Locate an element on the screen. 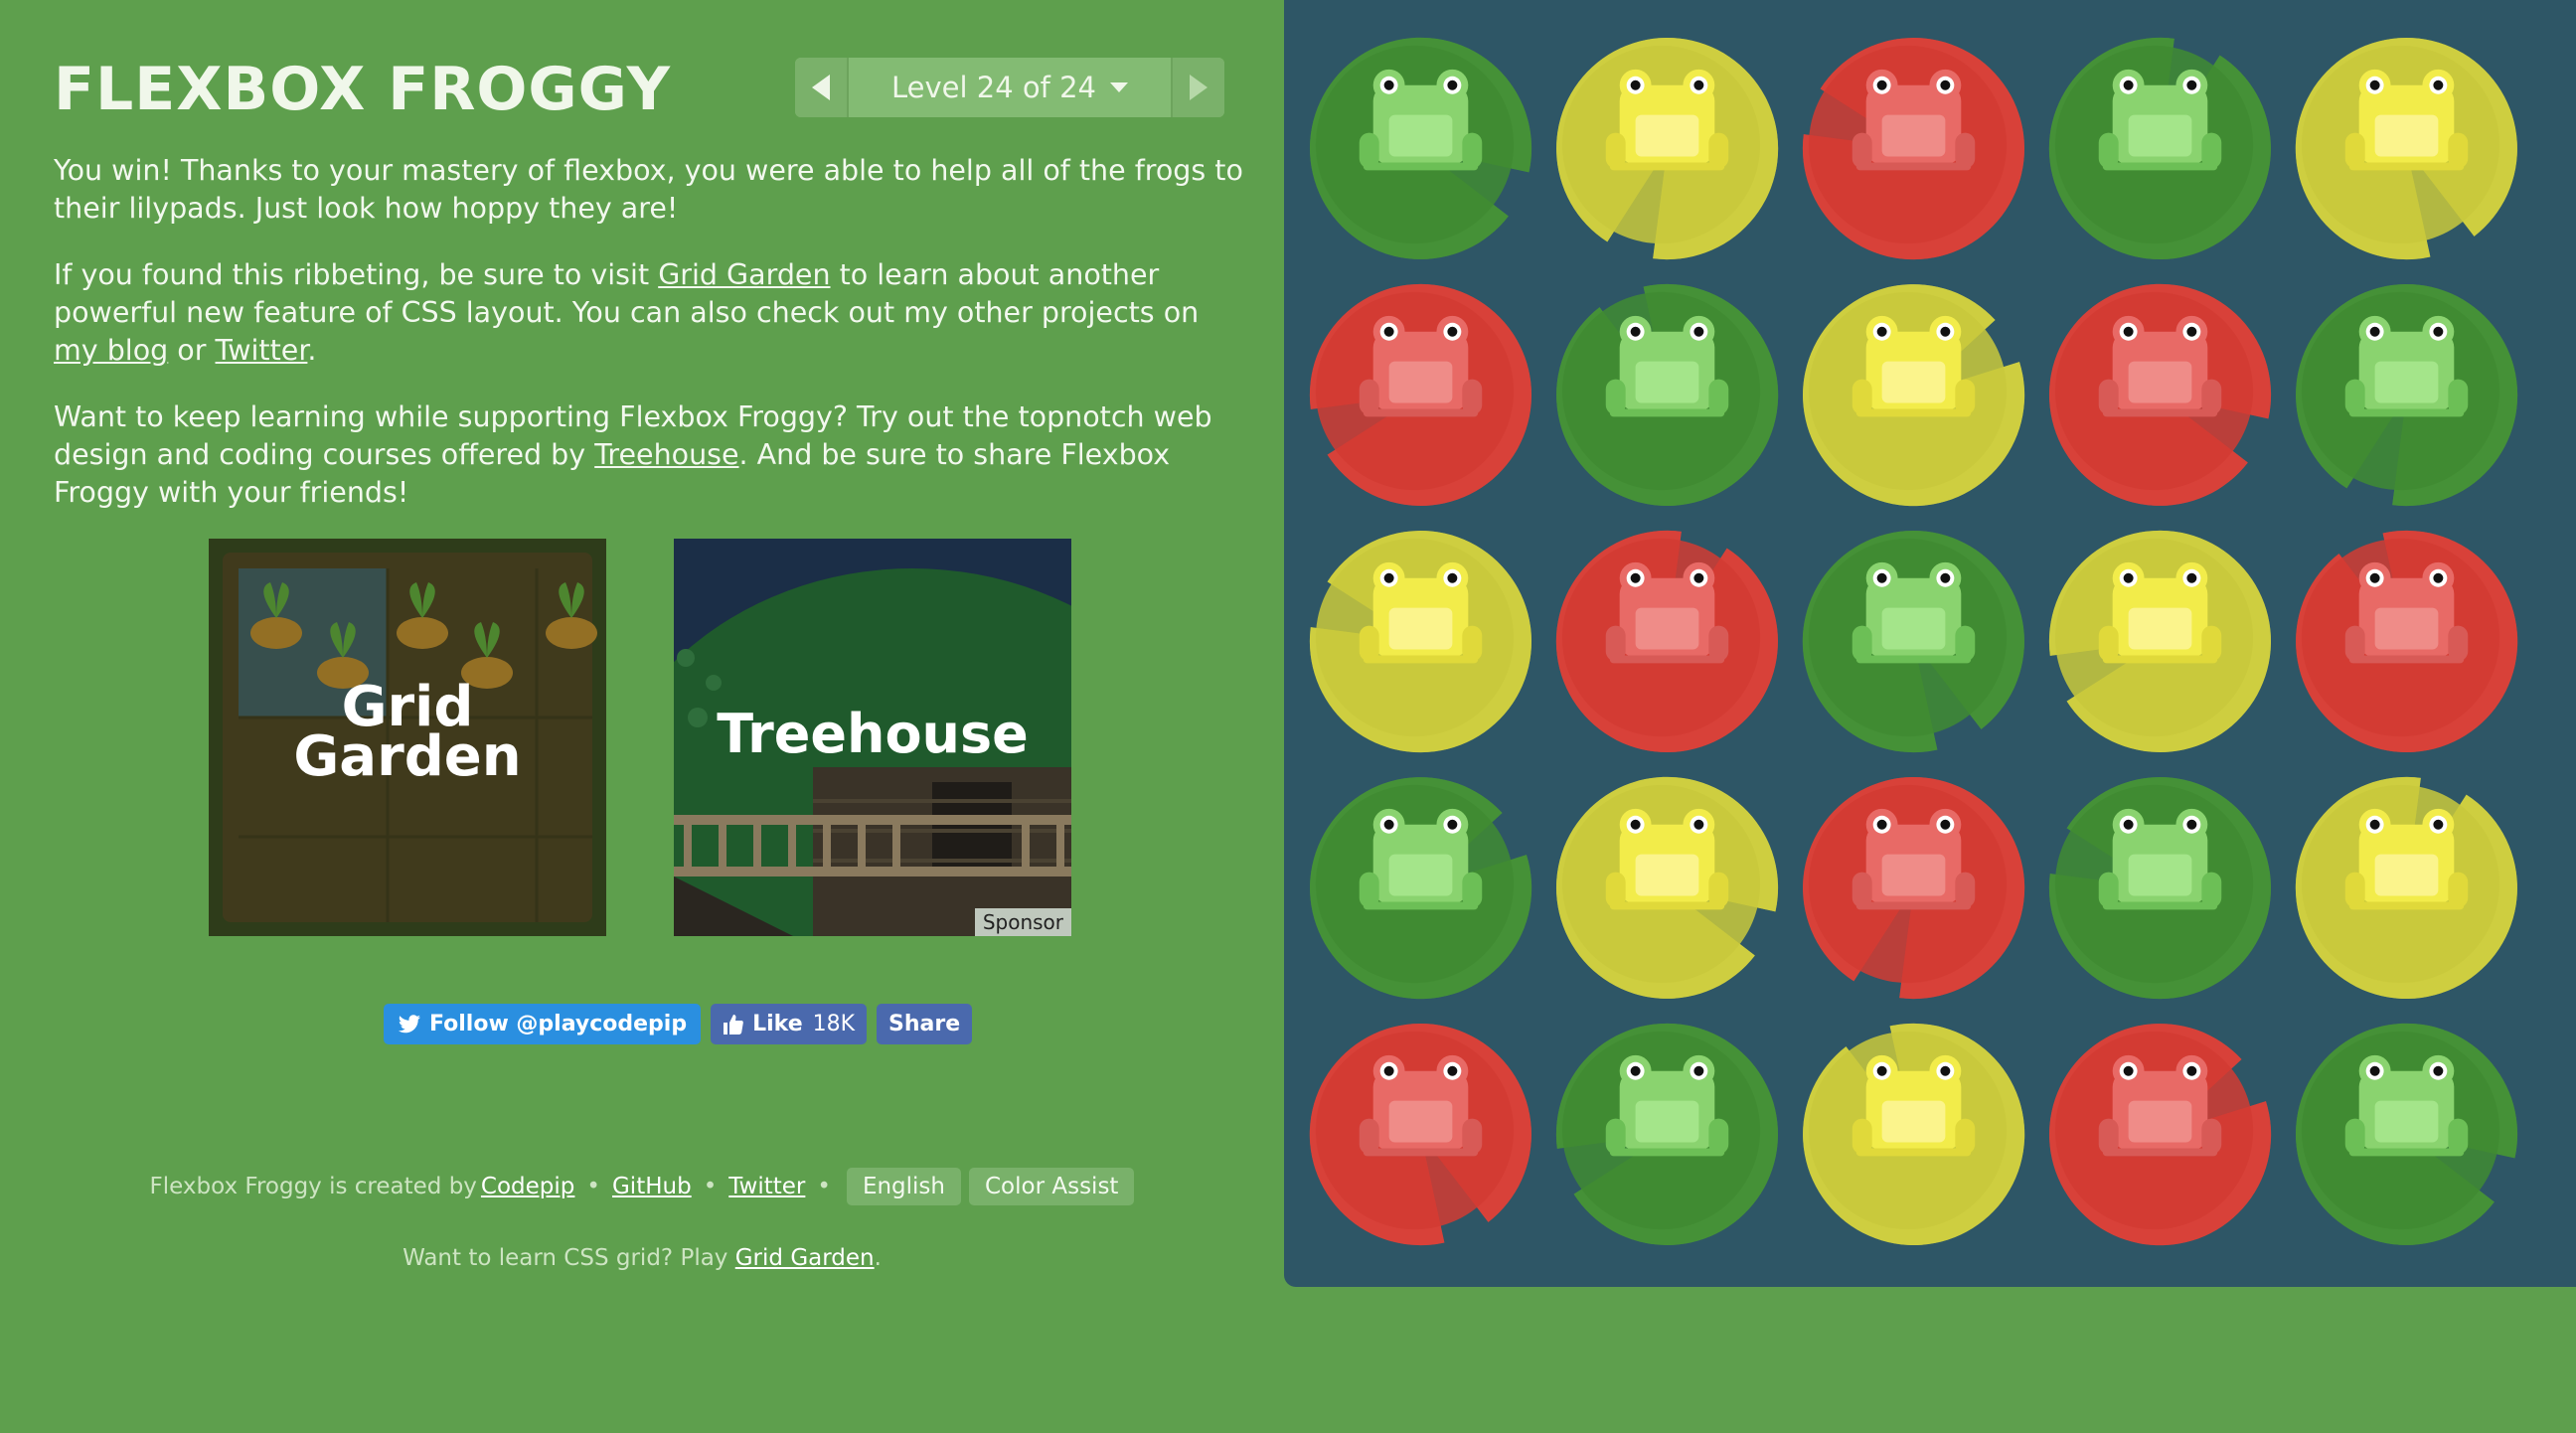 This screenshot has width=2576, height=1433. github-link: GitHub is located at coordinates (652, 1187).